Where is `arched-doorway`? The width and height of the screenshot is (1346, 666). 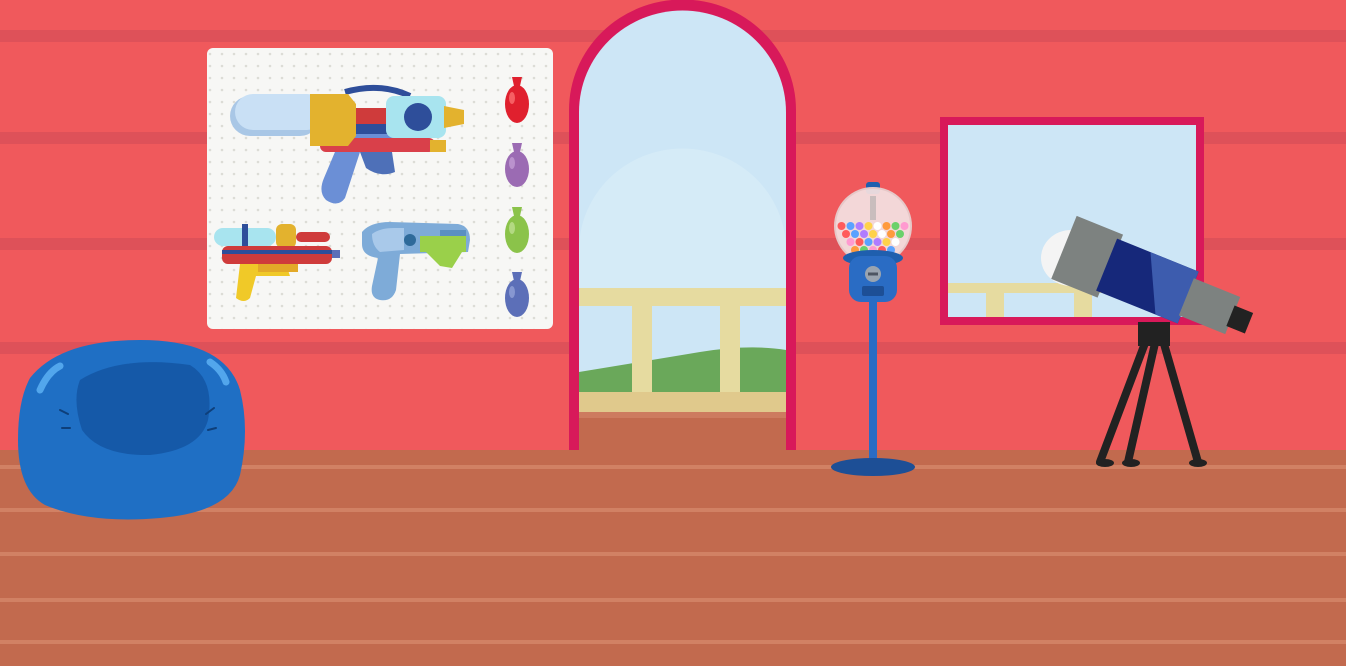
arched-doorway is located at coordinates (682, 225).